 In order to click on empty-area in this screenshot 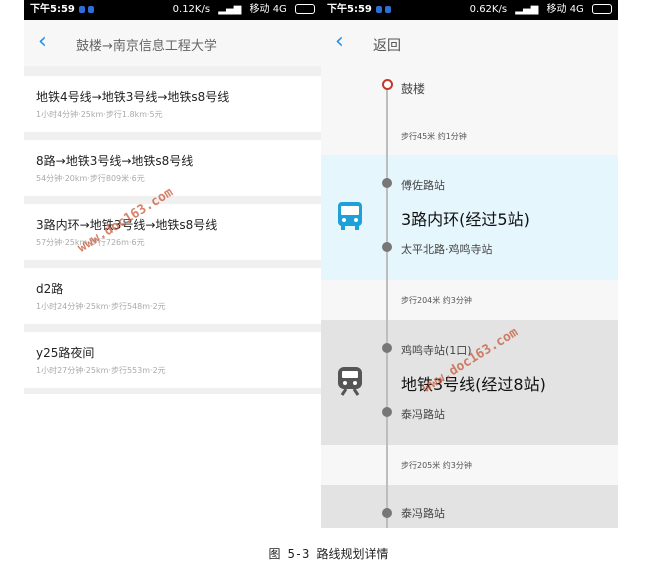, I will do `click(172, 461)`.